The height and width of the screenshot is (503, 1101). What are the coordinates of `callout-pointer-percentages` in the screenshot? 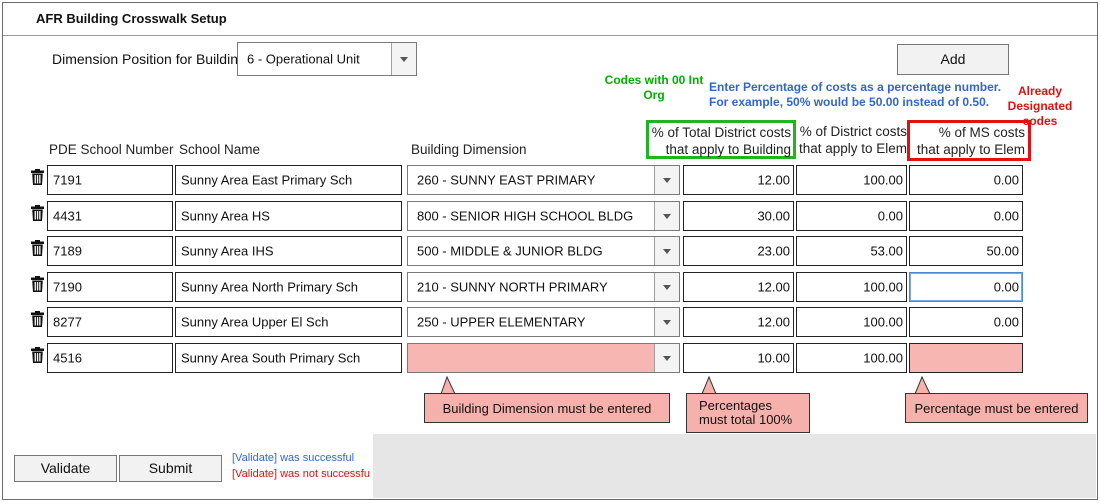 It's located at (709, 385).